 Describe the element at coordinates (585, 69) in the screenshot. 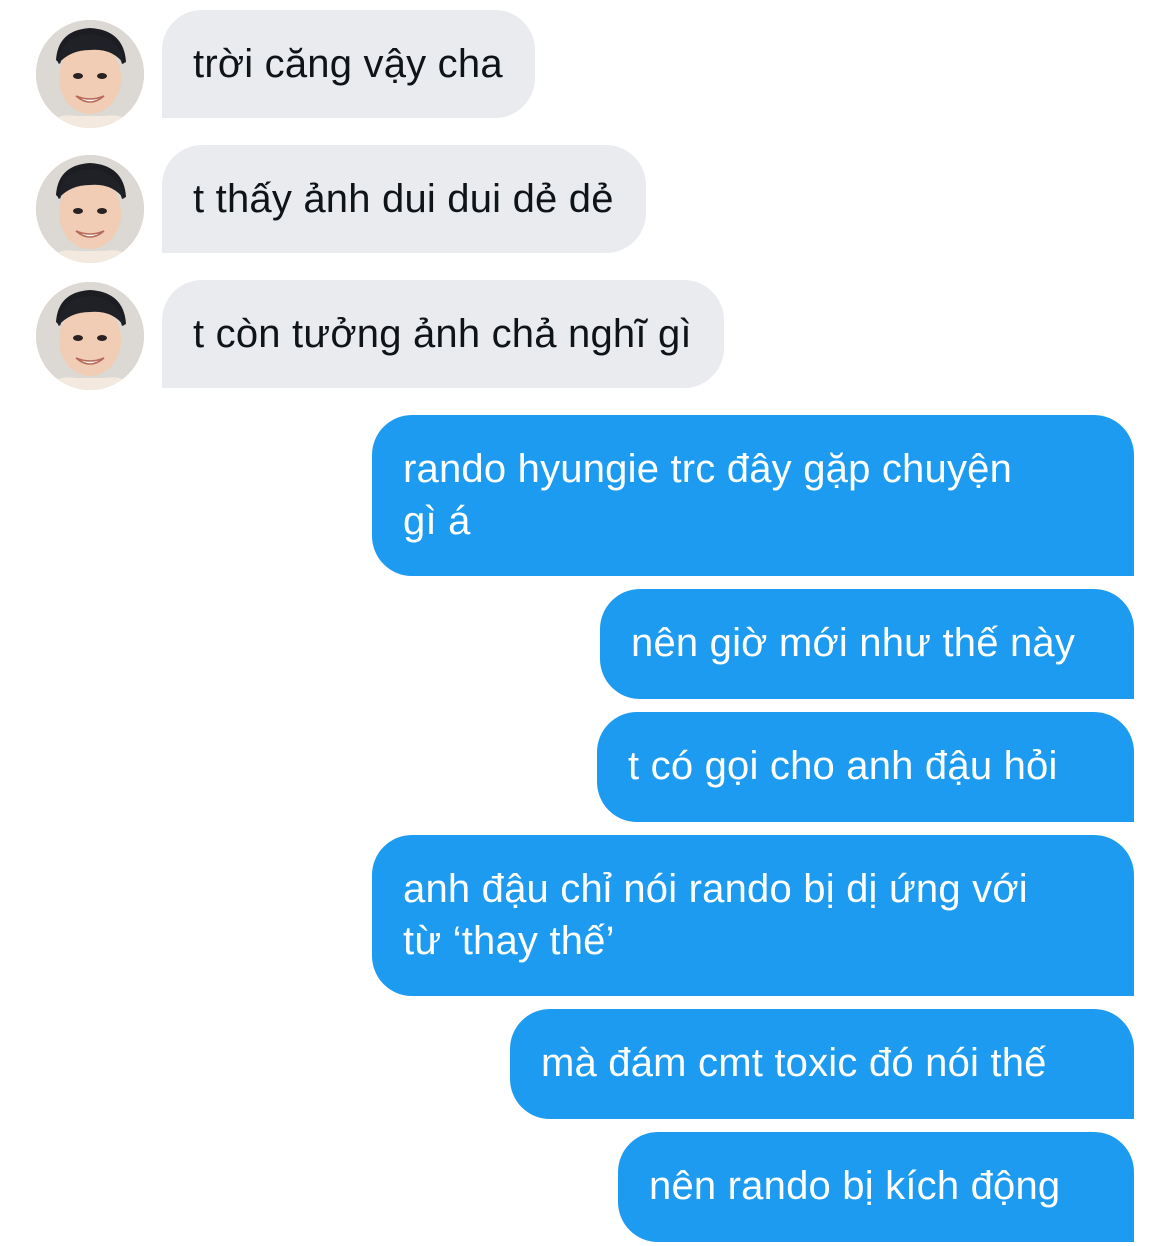

I see `incoming-message-row: trời căng vậy cha` at that location.